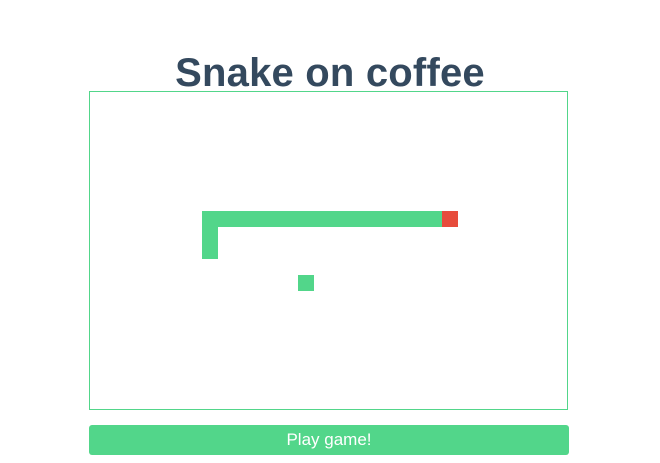 This screenshot has width=660, height=463. What do you see at coordinates (329, 440) in the screenshot?
I see `play-game-button: Play game!` at bounding box center [329, 440].